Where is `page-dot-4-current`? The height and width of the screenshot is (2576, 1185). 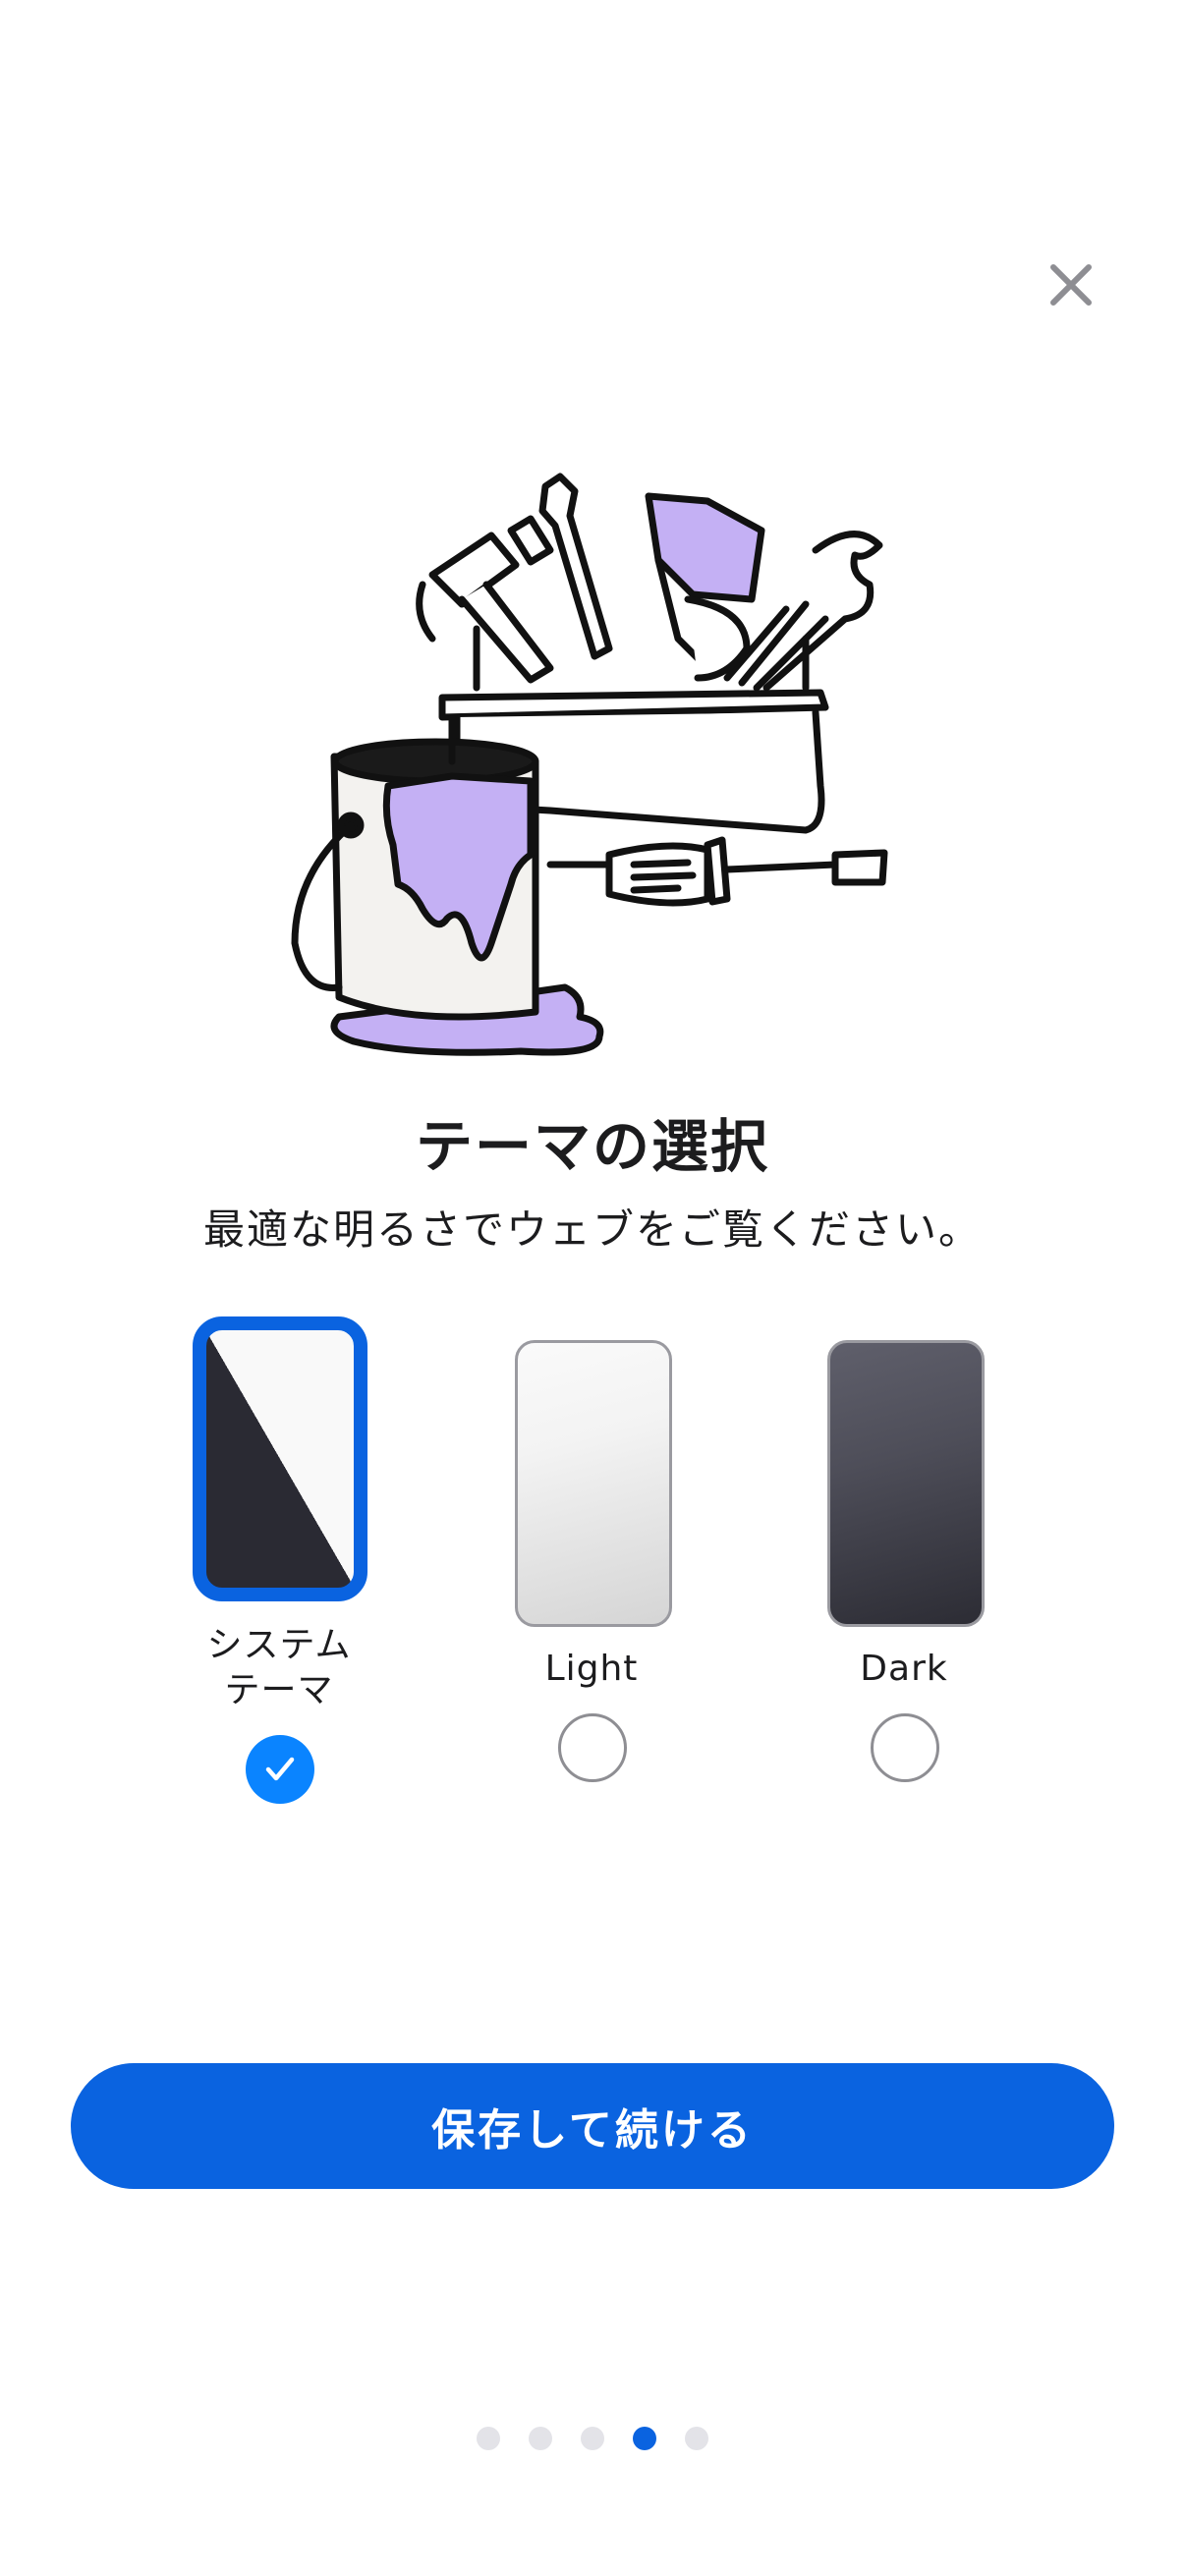
page-dot-4-current is located at coordinates (645, 2438).